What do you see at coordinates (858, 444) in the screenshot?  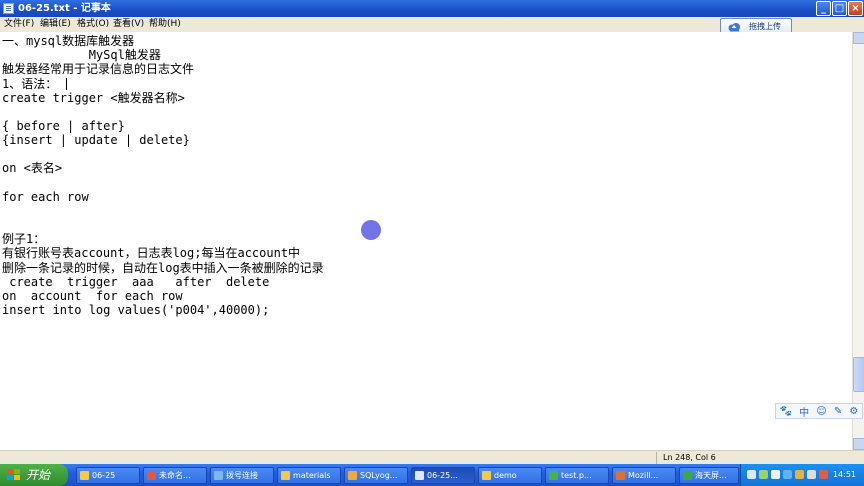 I see `scroll-down-button` at bounding box center [858, 444].